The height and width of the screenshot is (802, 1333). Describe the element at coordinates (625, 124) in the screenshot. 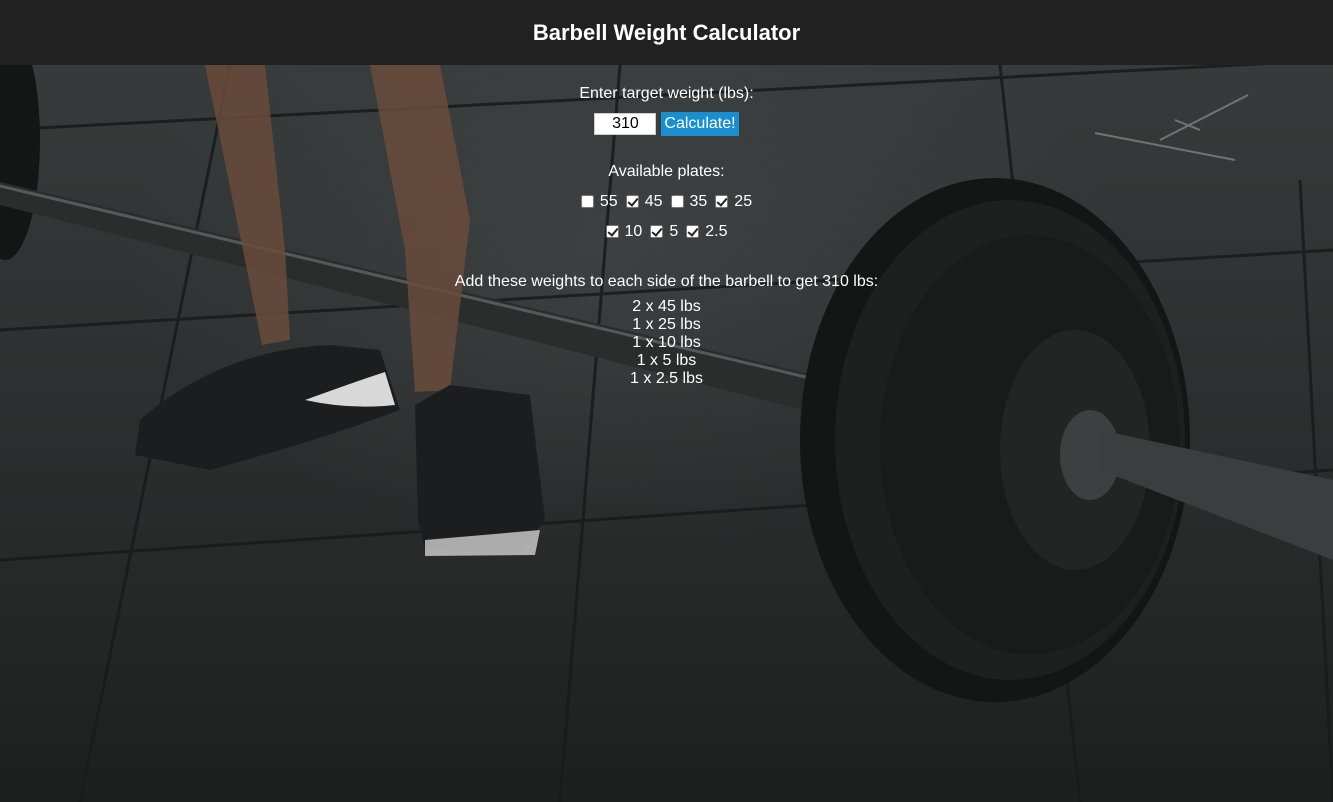

I see `target-weight-input` at that location.